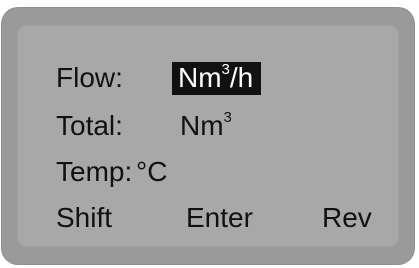 The width and height of the screenshot is (419, 268). I want to click on enter-key: Enter, so click(219, 218).